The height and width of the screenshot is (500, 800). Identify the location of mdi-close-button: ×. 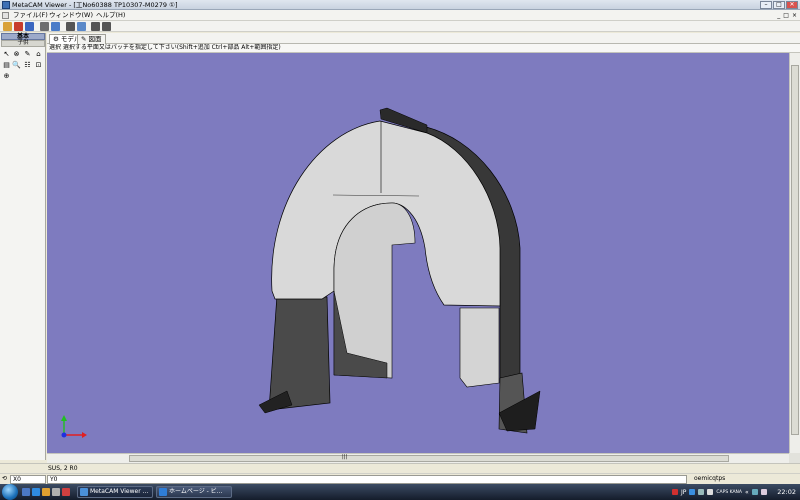
(794, 15).